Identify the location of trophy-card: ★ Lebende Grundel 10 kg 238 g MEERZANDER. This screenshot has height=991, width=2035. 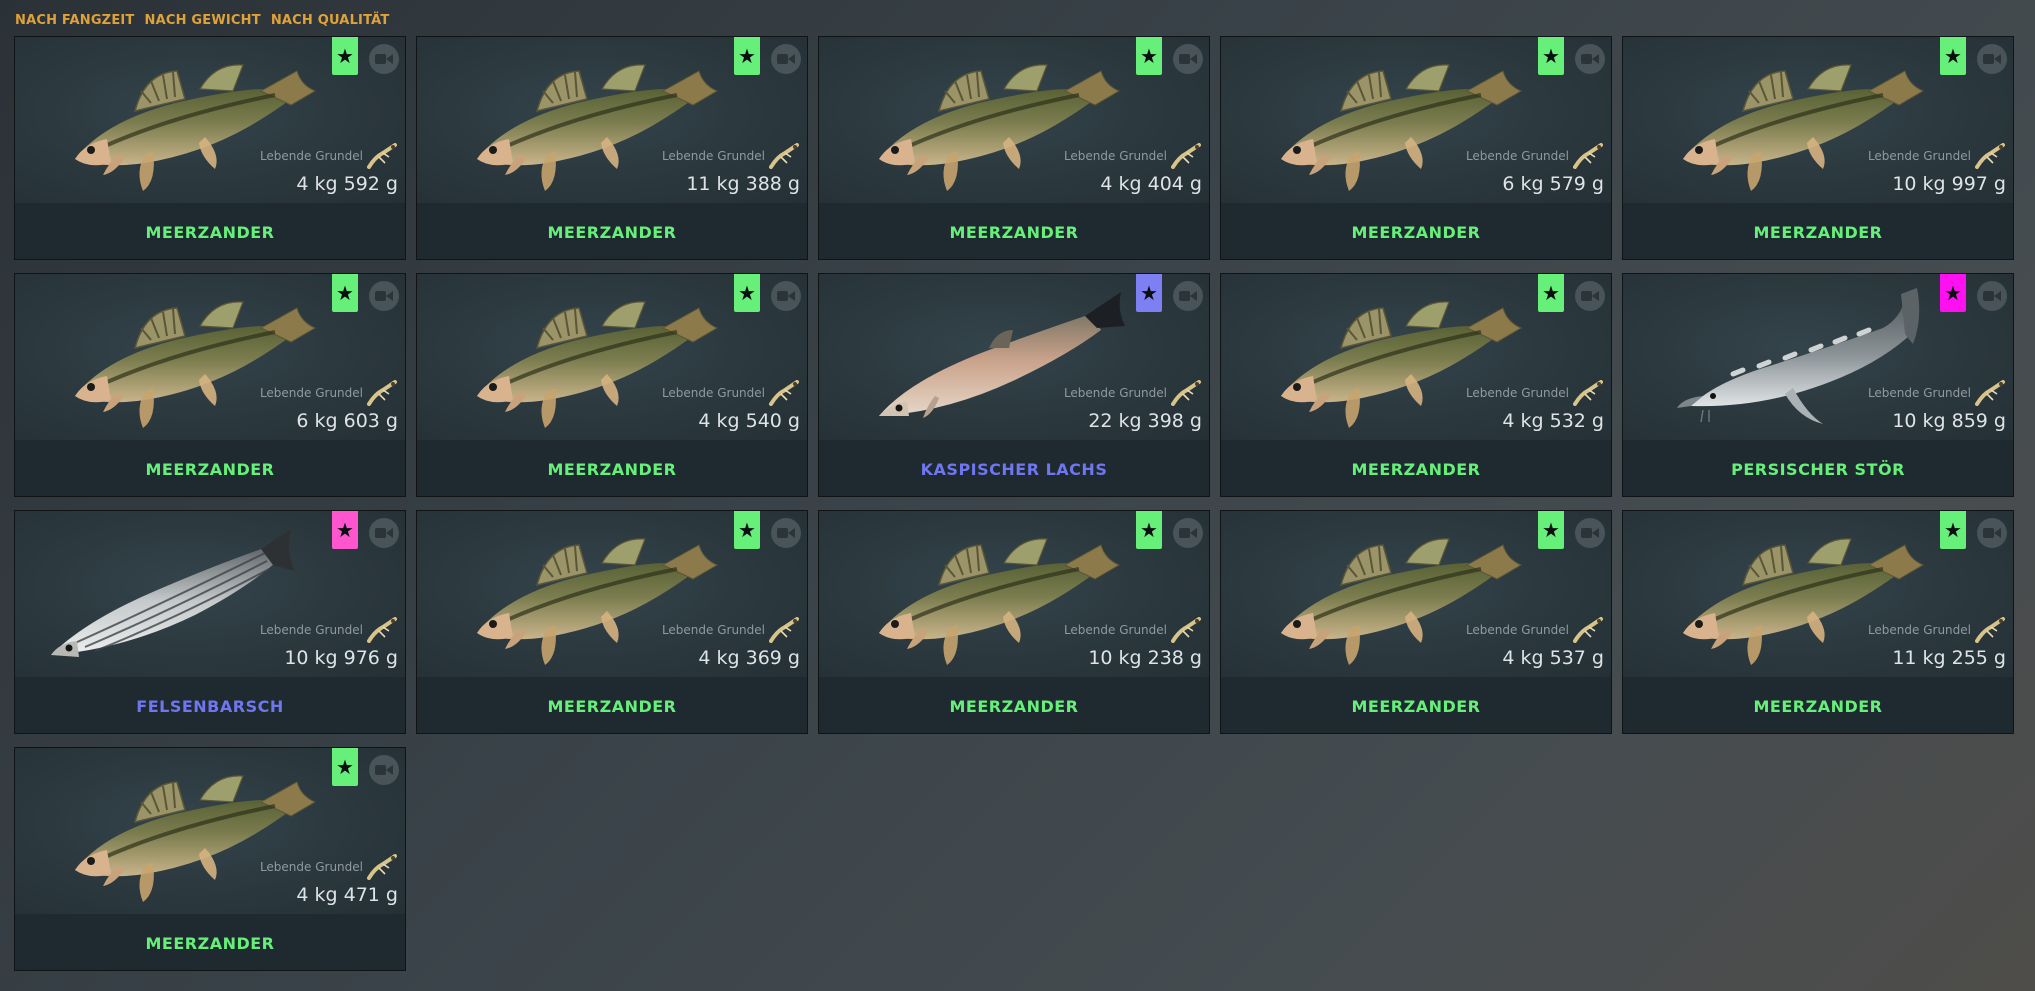
(1014, 622).